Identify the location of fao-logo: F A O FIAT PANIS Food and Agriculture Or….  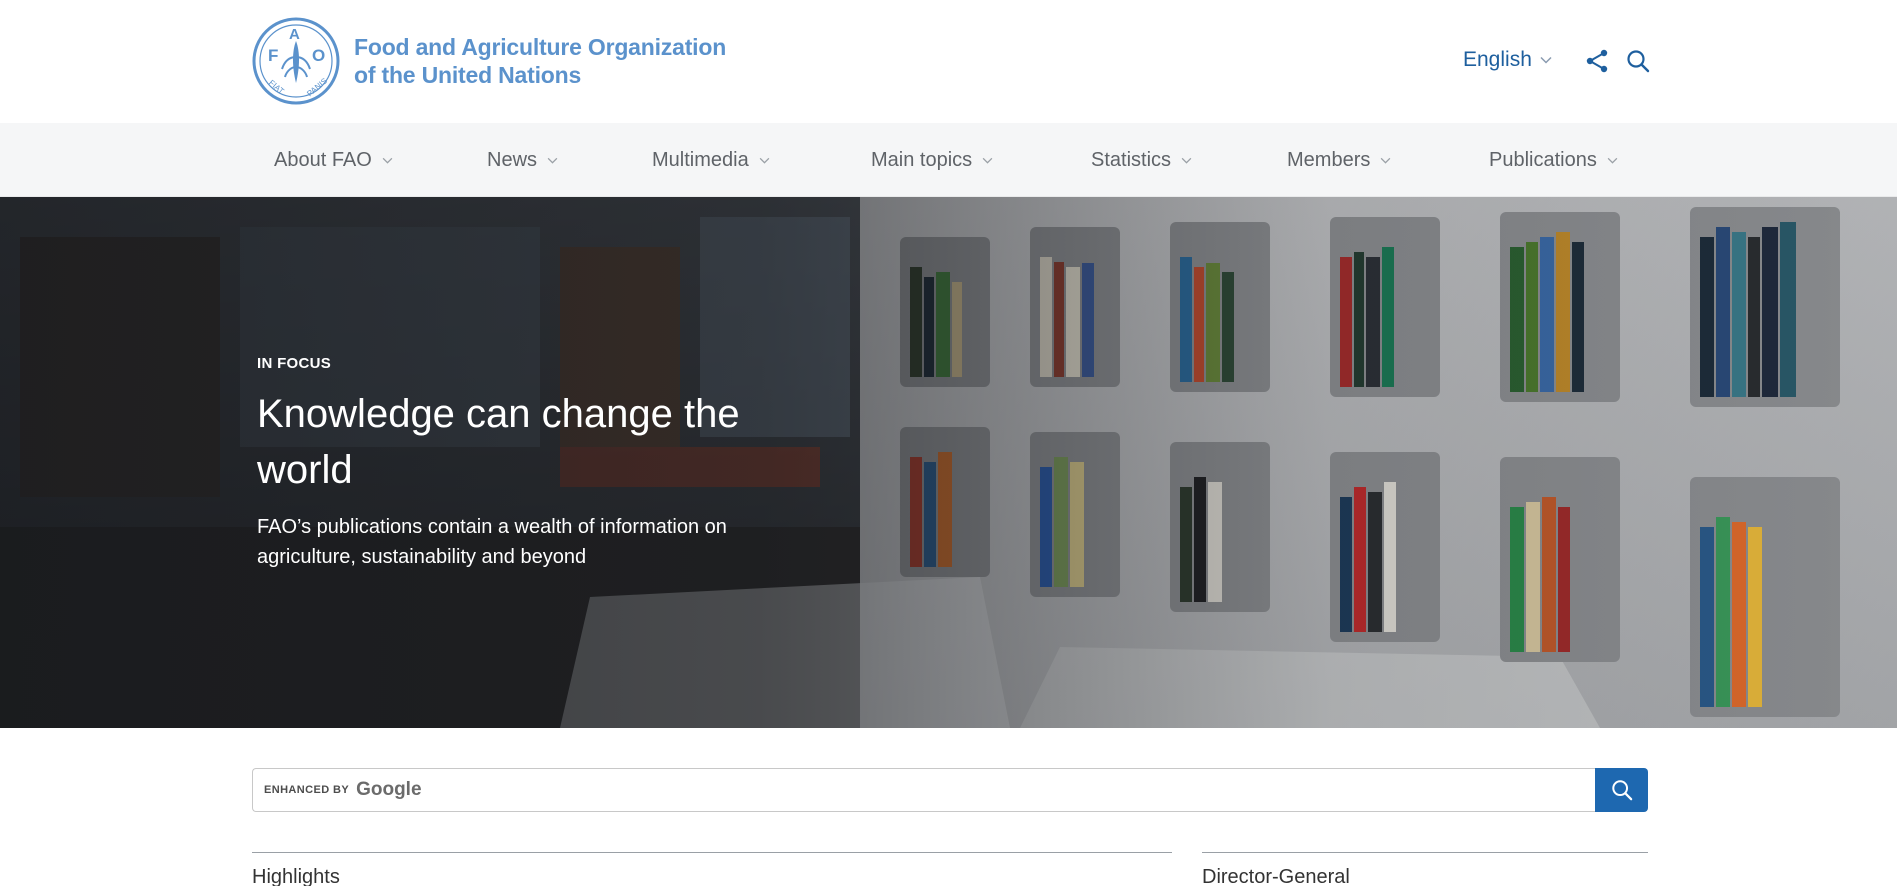
(489, 61).